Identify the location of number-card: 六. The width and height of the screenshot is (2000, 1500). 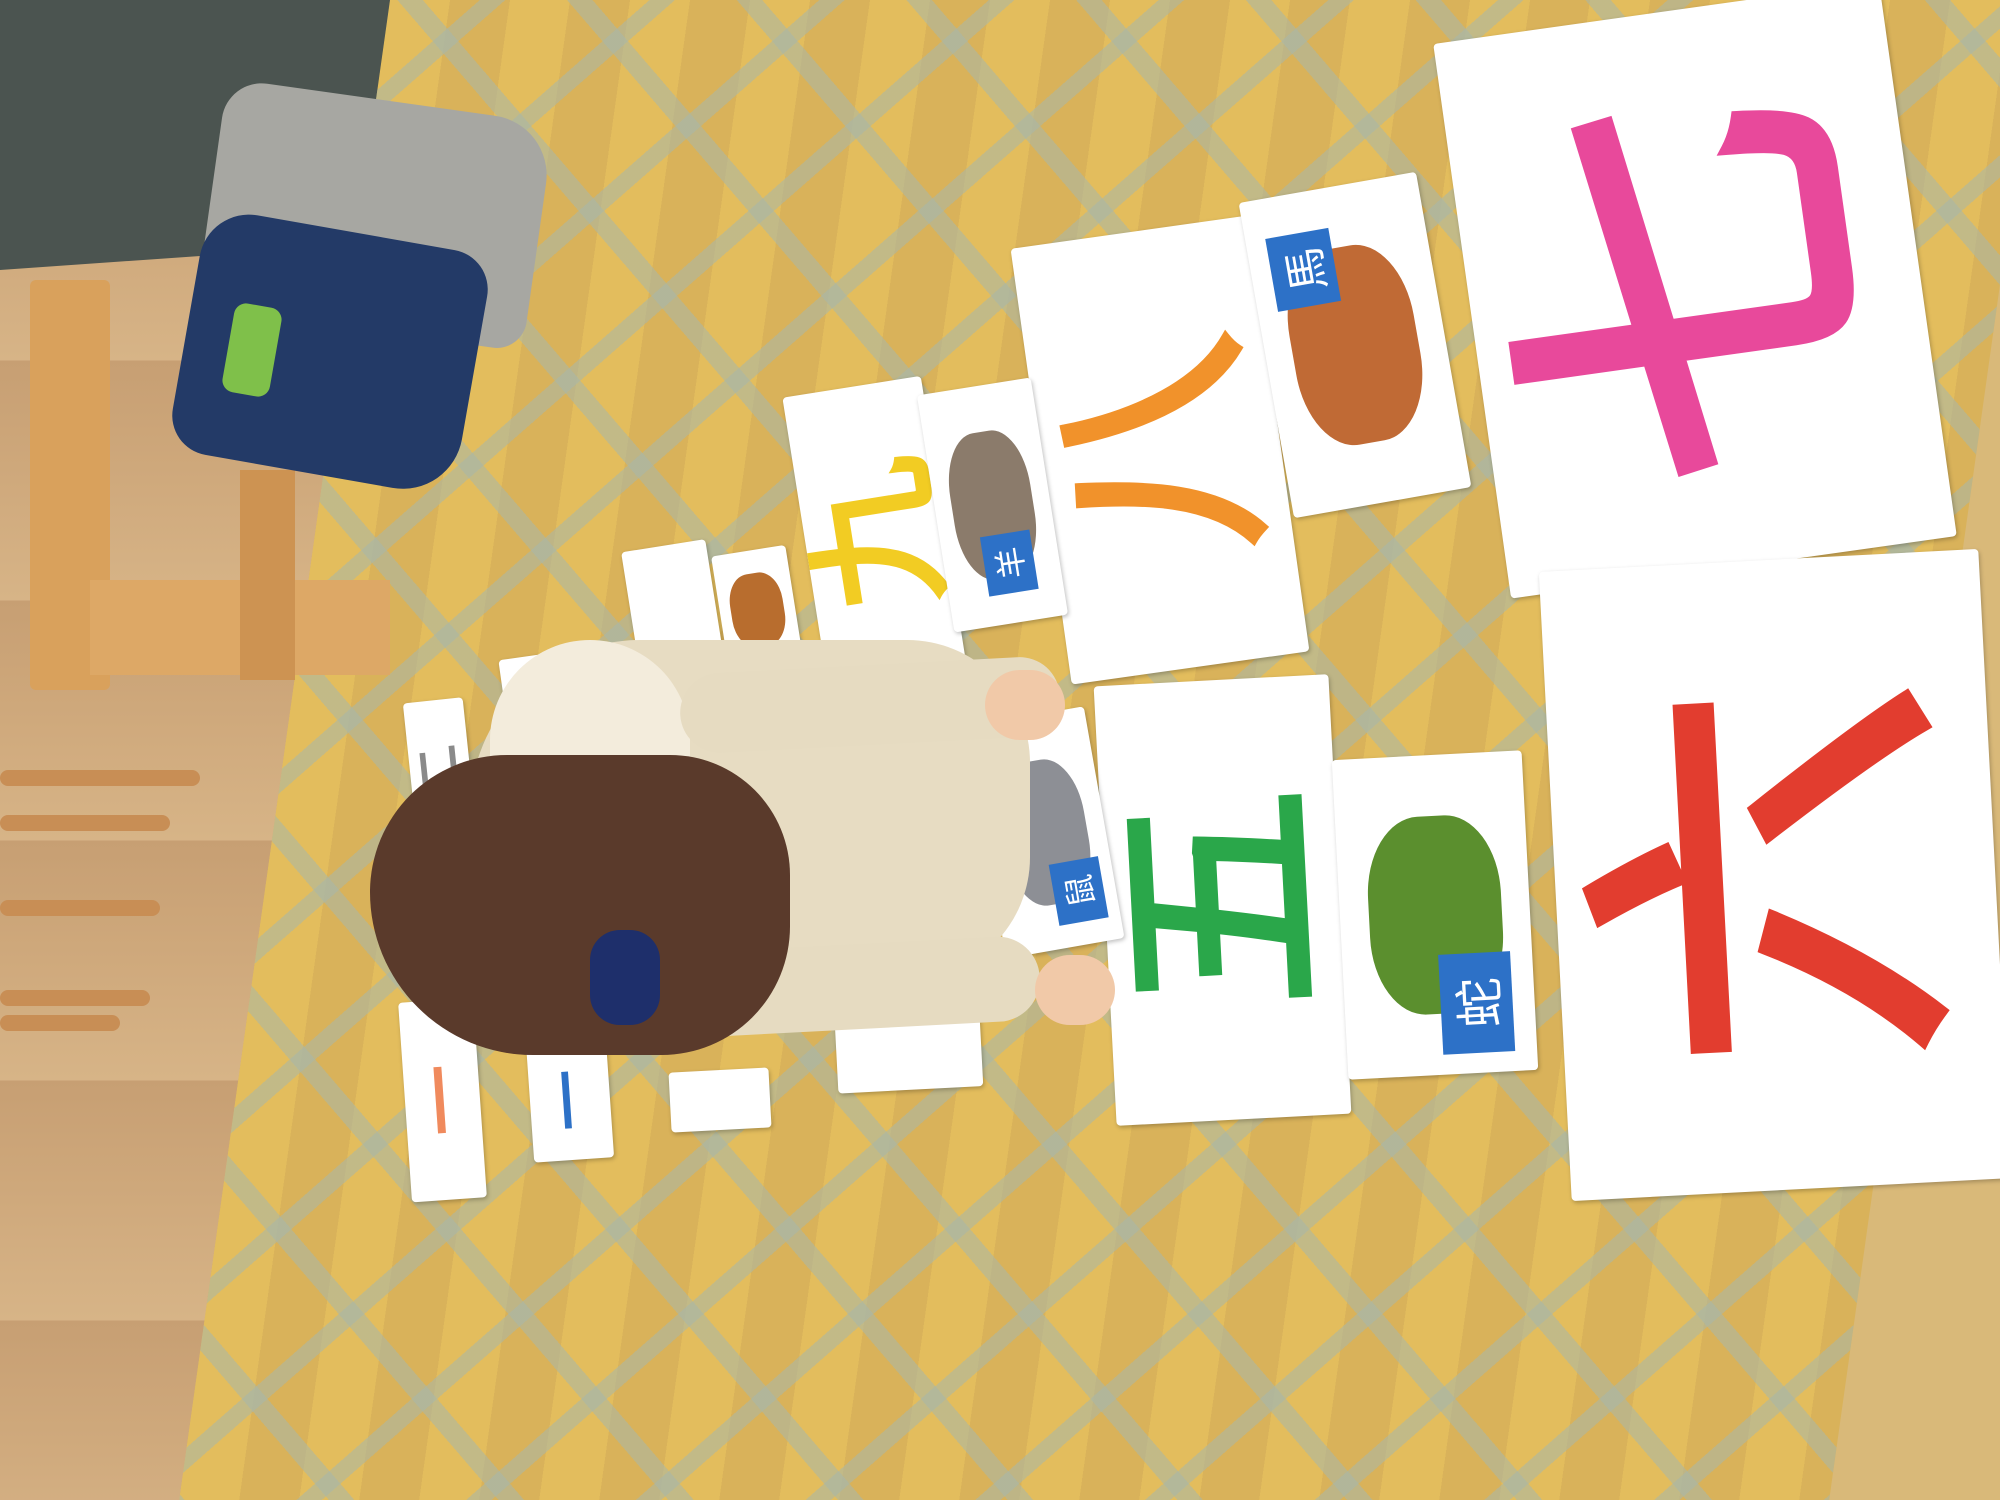
(1769, 875).